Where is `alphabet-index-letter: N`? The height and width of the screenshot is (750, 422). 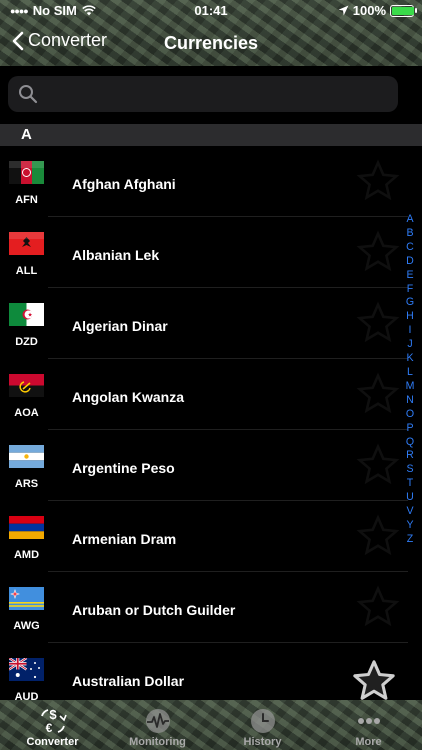 alphabet-index-letter: N is located at coordinates (410, 401).